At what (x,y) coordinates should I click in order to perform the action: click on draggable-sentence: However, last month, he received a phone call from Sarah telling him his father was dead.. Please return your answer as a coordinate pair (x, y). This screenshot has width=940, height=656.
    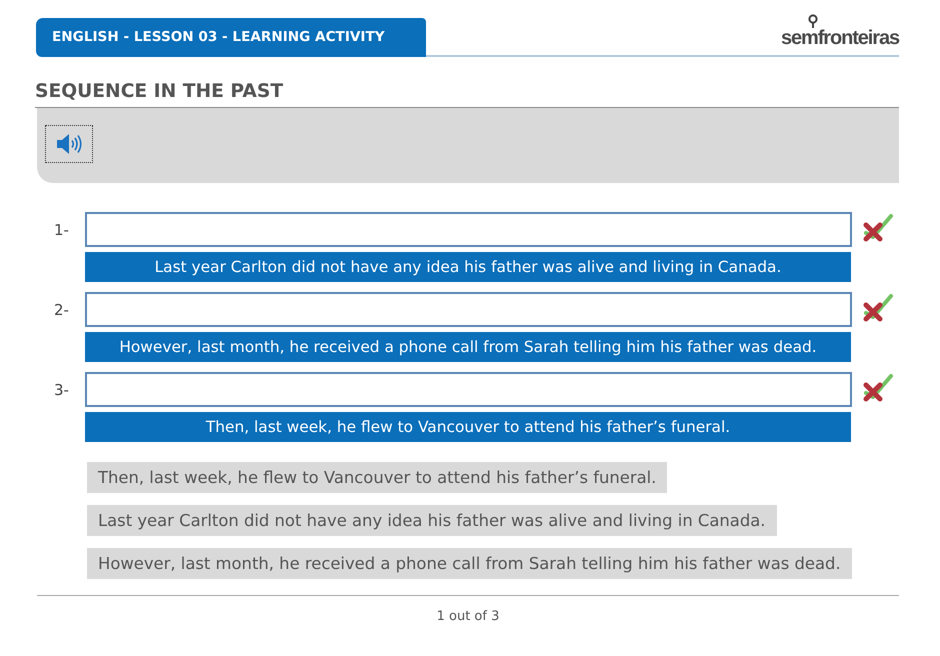
    Looking at the image, I should click on (469, 563).